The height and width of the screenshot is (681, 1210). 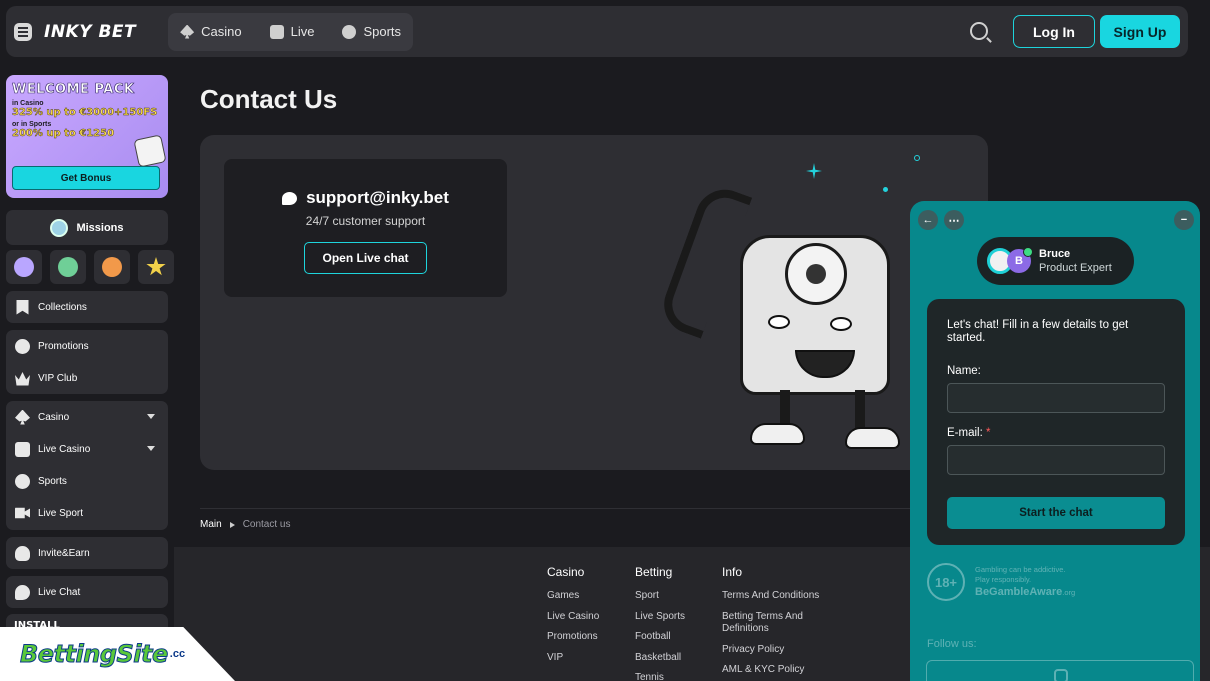 I want to click on support-email: support@inky.bet, so click(x=365, y=198).